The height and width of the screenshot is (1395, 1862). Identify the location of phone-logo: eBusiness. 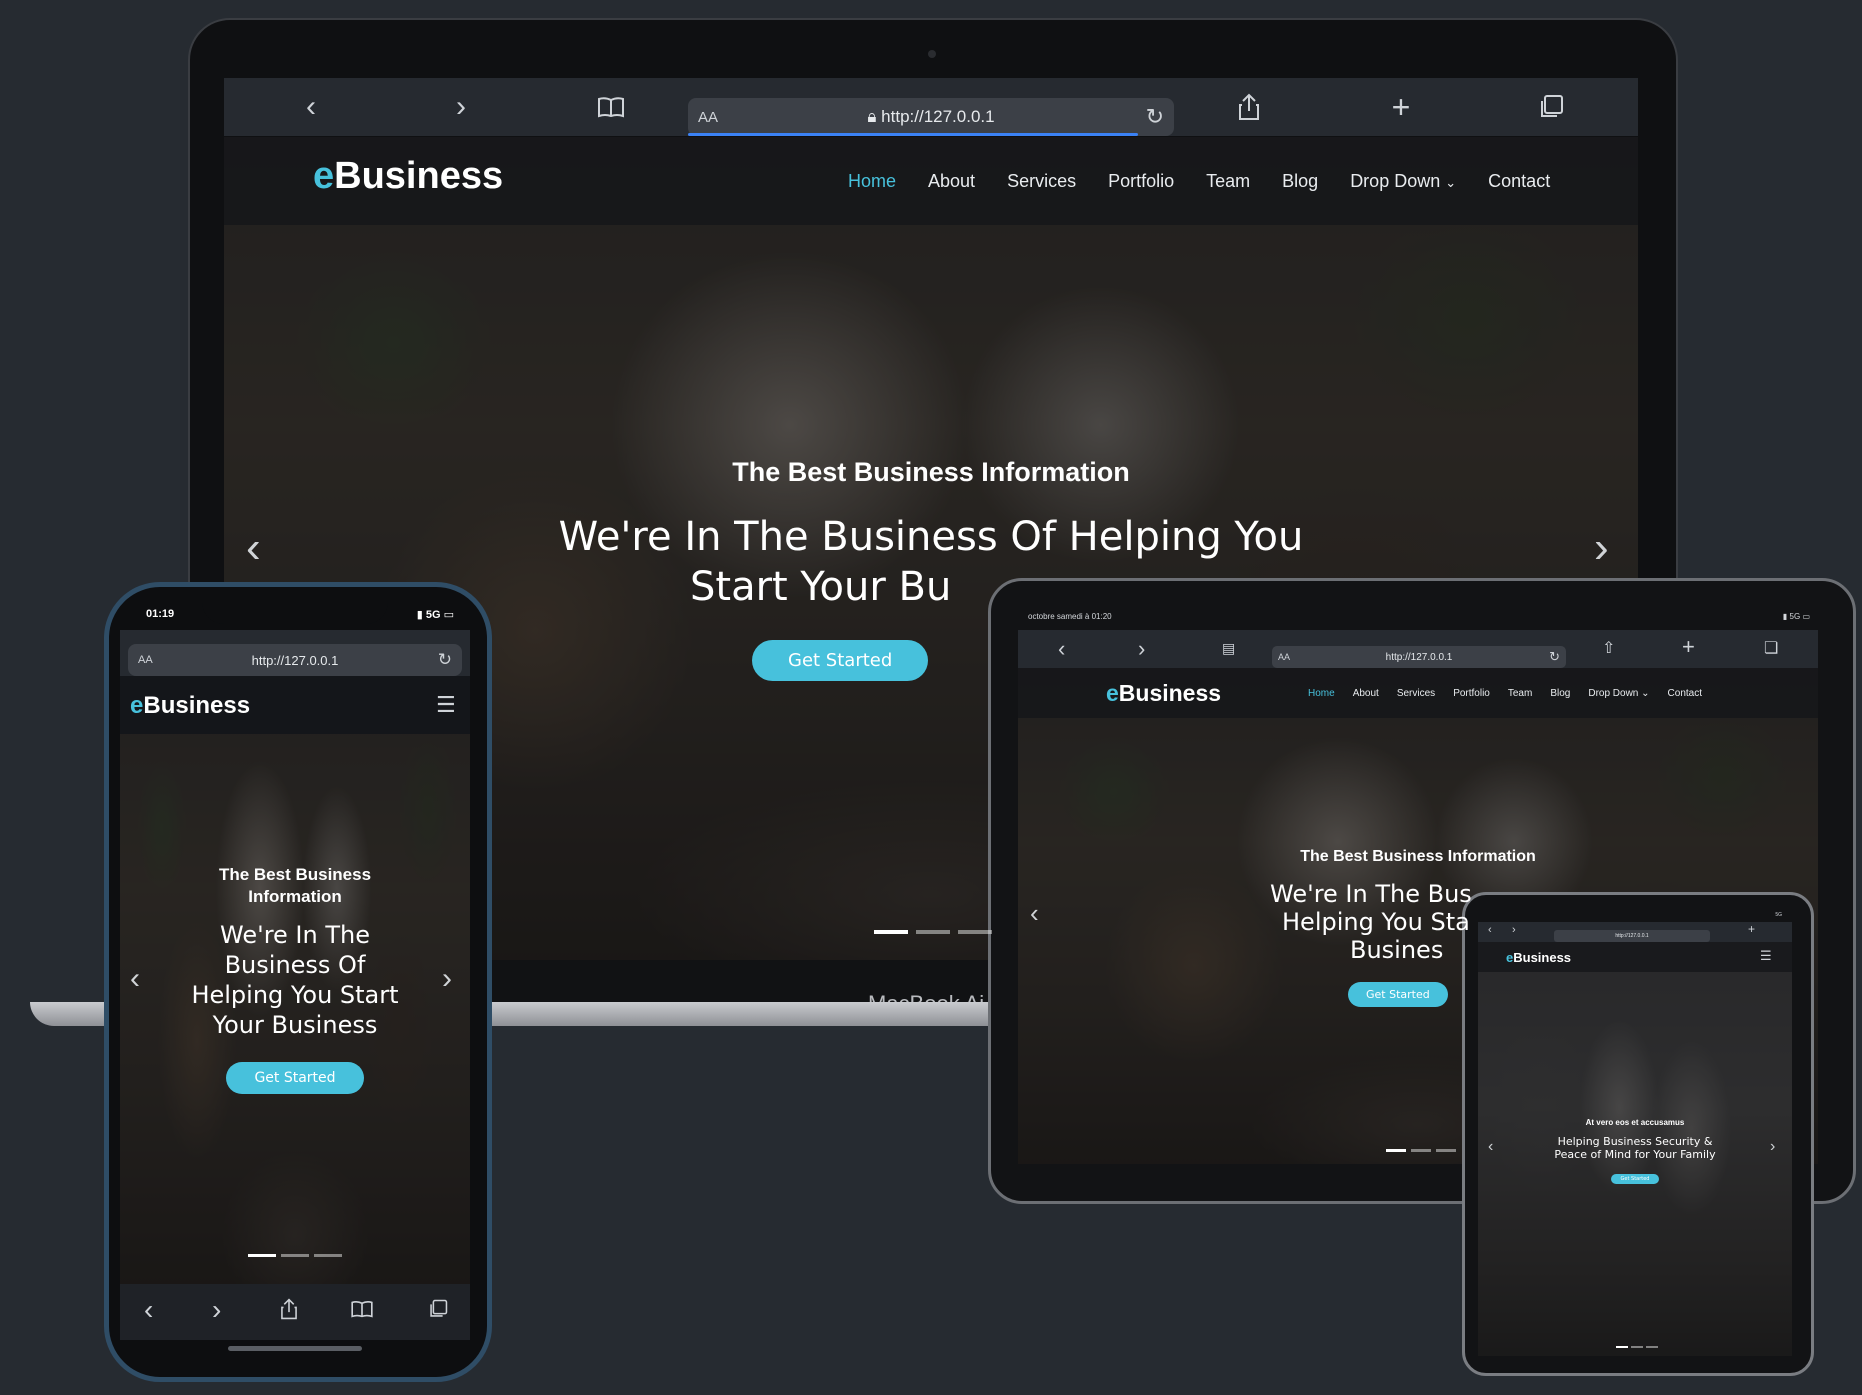
(190, 706).